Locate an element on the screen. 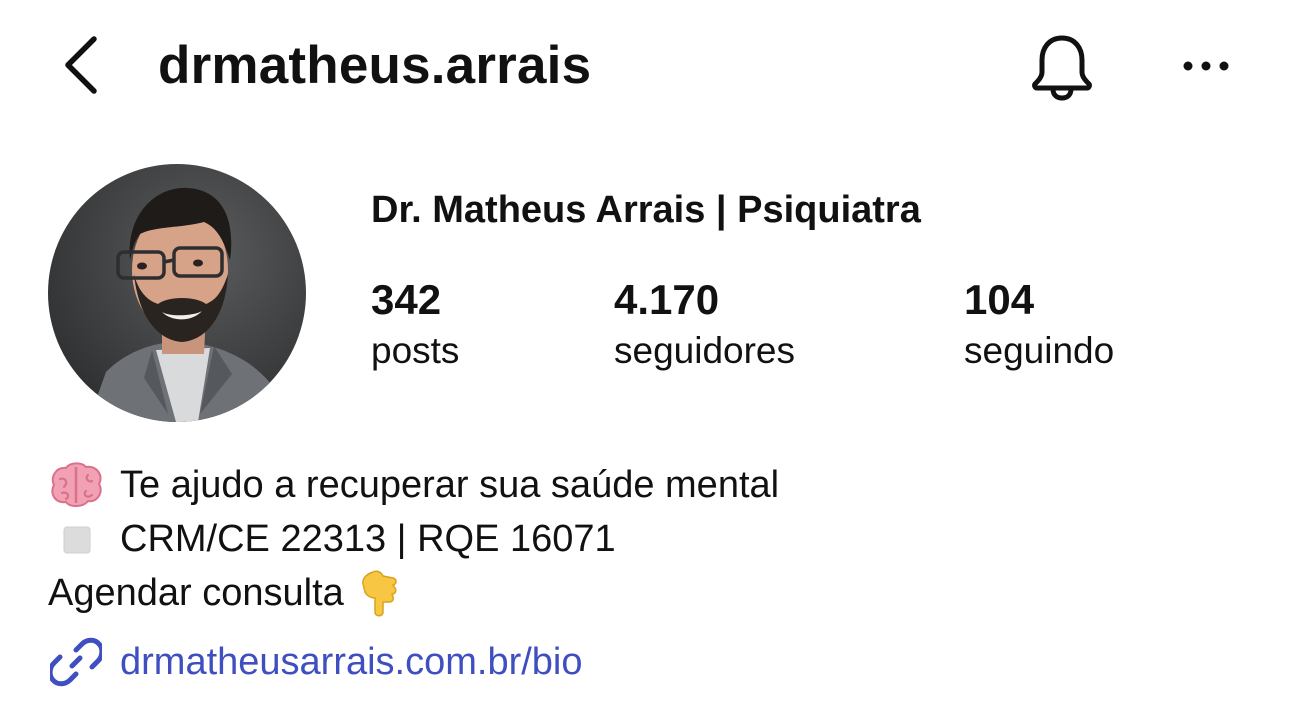 The width and height of the screenshot is (1290, 714). notifications-button is located at coordinates (1062, 66).